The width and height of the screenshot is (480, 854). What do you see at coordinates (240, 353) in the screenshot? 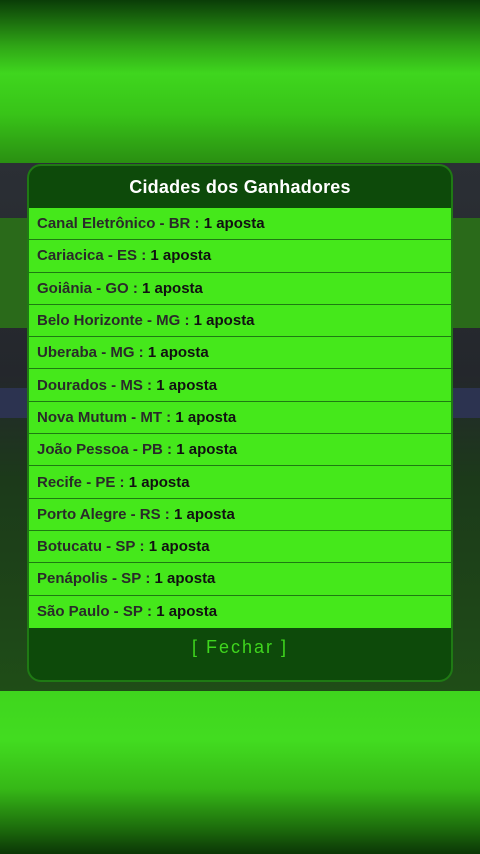
I see `list-item: Uberaba - MG : 1 aposta` at bounding box center [240, 353].